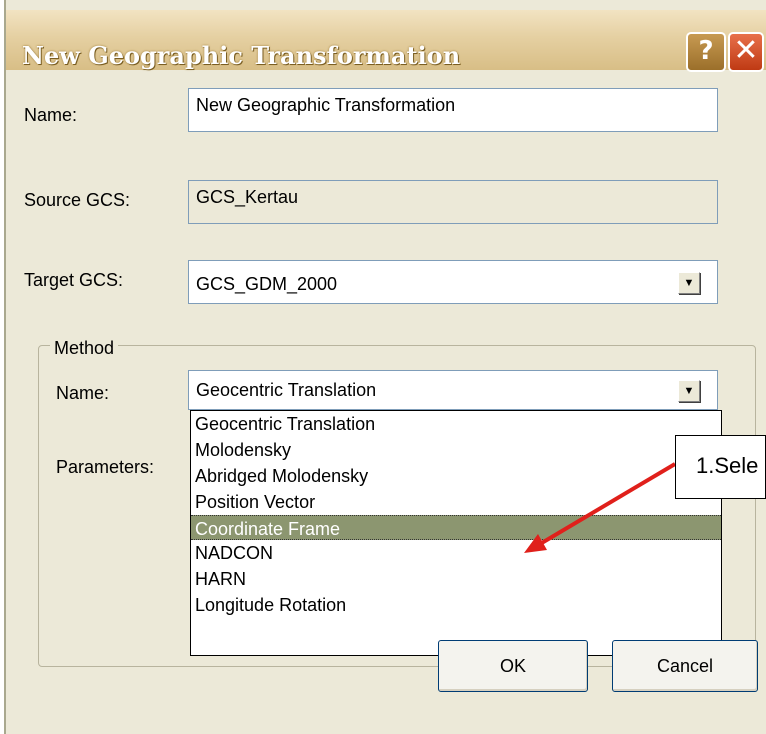 This screenshot has width=766, height=734. I want to click on dropdown-option-geocentric-translation: Geocentric Translation, so click(456, 424).